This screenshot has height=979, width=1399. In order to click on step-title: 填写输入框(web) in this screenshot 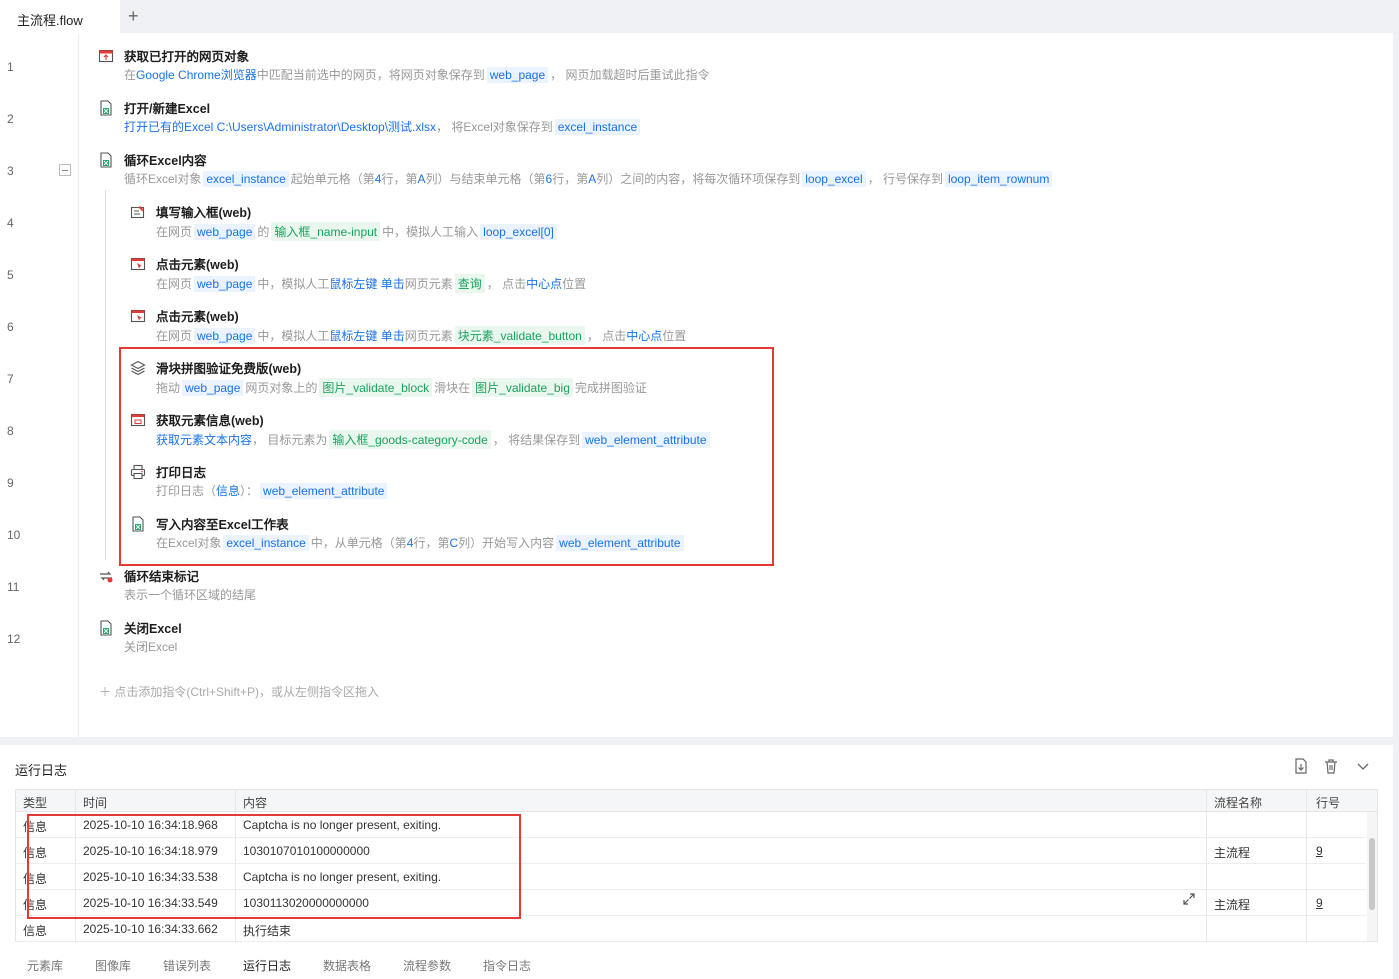, I will do `click(204, 213)`.